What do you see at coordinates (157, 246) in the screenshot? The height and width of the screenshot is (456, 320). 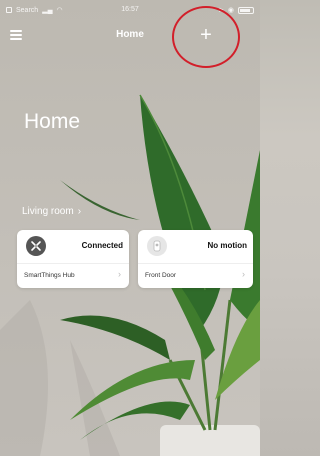 I see `motion-sensor-icon` at bounding box center [157, 246].